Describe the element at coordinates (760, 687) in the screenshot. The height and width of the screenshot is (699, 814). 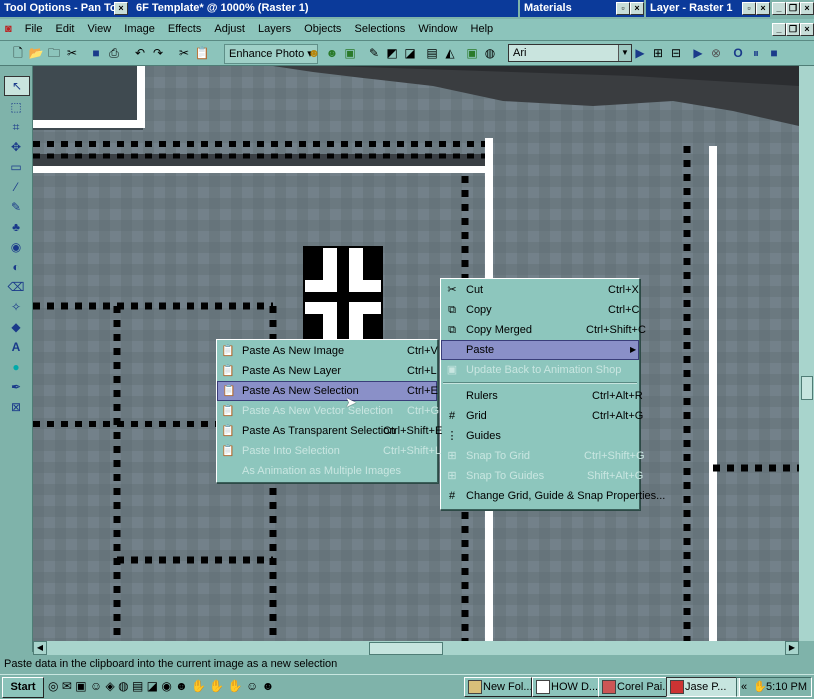
I see `tray-hand-icon: ✋` at that location.